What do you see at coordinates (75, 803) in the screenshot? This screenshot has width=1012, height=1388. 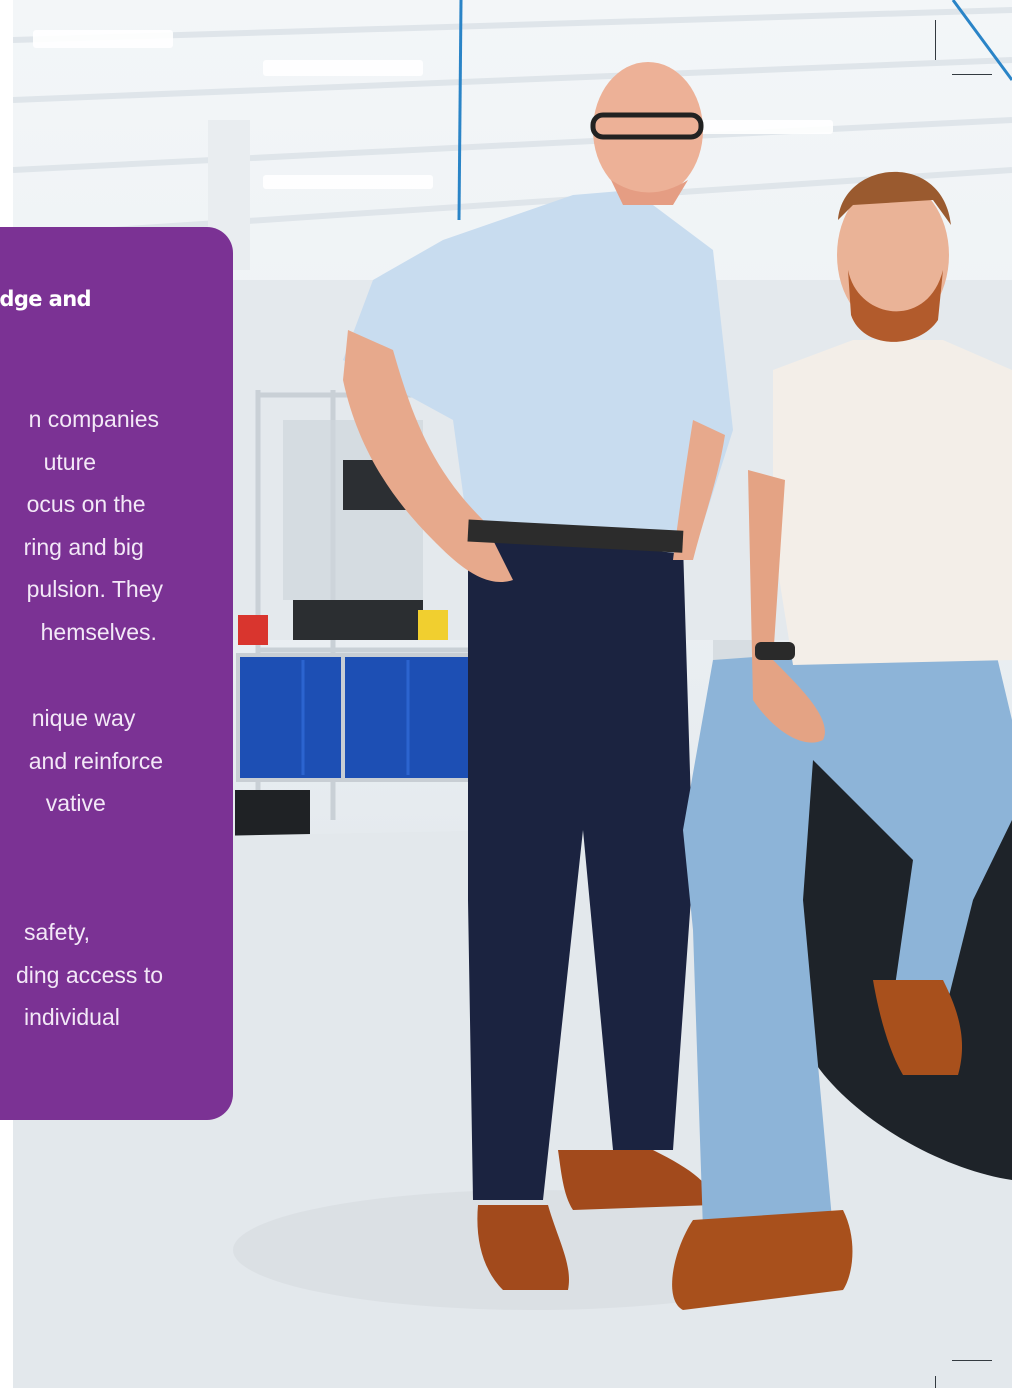 I see `text-line: vative` at bounding box center [75, 803].